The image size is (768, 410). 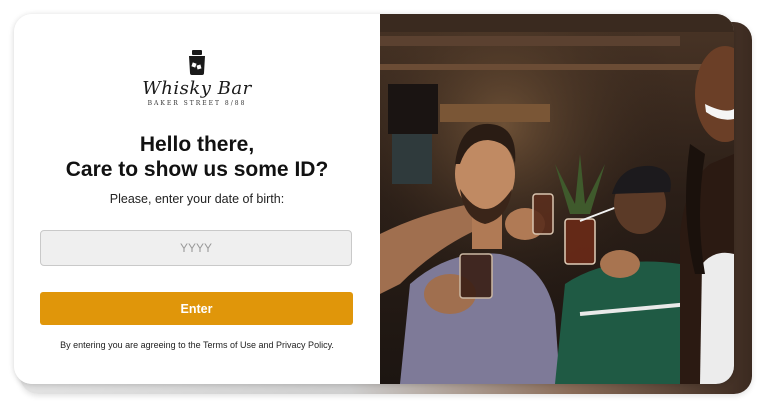 What do you see at coordinates (196, 308) in the screenshot?
I see `enter-button: Enter` at bounding box center [196, 308].